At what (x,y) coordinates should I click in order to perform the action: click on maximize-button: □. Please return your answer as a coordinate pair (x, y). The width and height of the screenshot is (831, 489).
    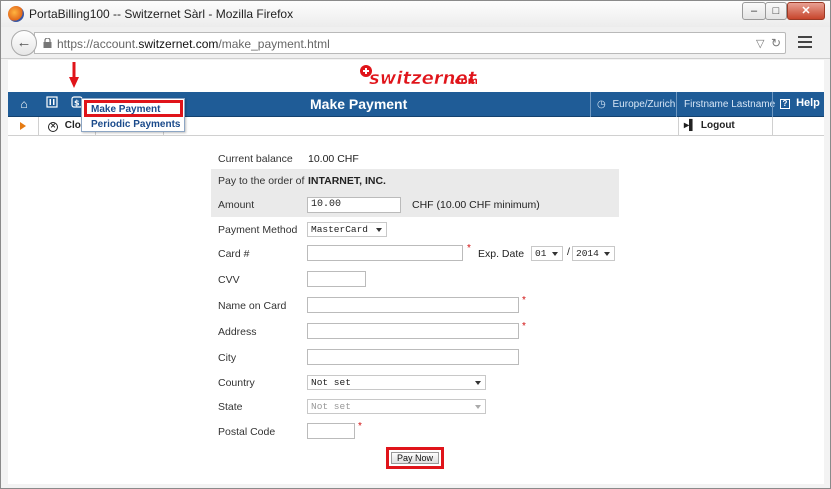
    Looking at the image, I should click on (776, 11).